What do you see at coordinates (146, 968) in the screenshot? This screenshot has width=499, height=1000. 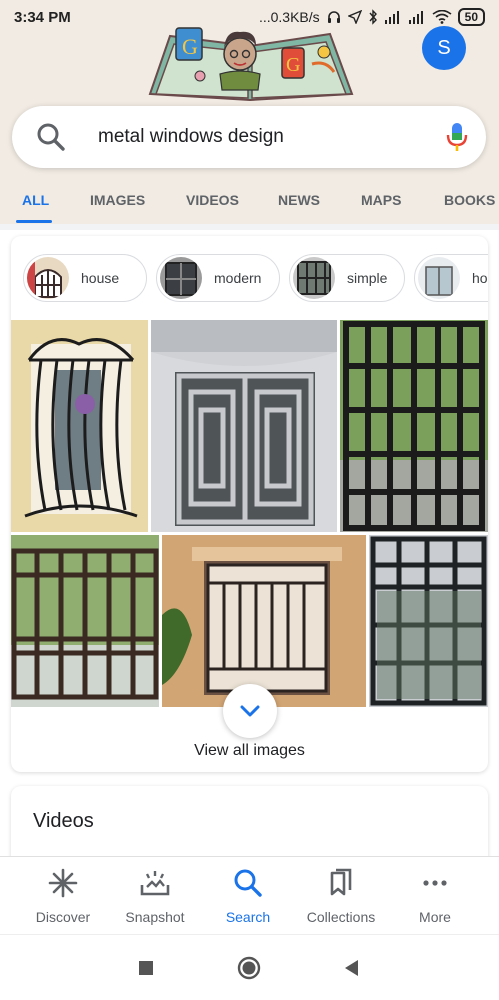 I see `recents-icon` at bounding box center [146, 968].